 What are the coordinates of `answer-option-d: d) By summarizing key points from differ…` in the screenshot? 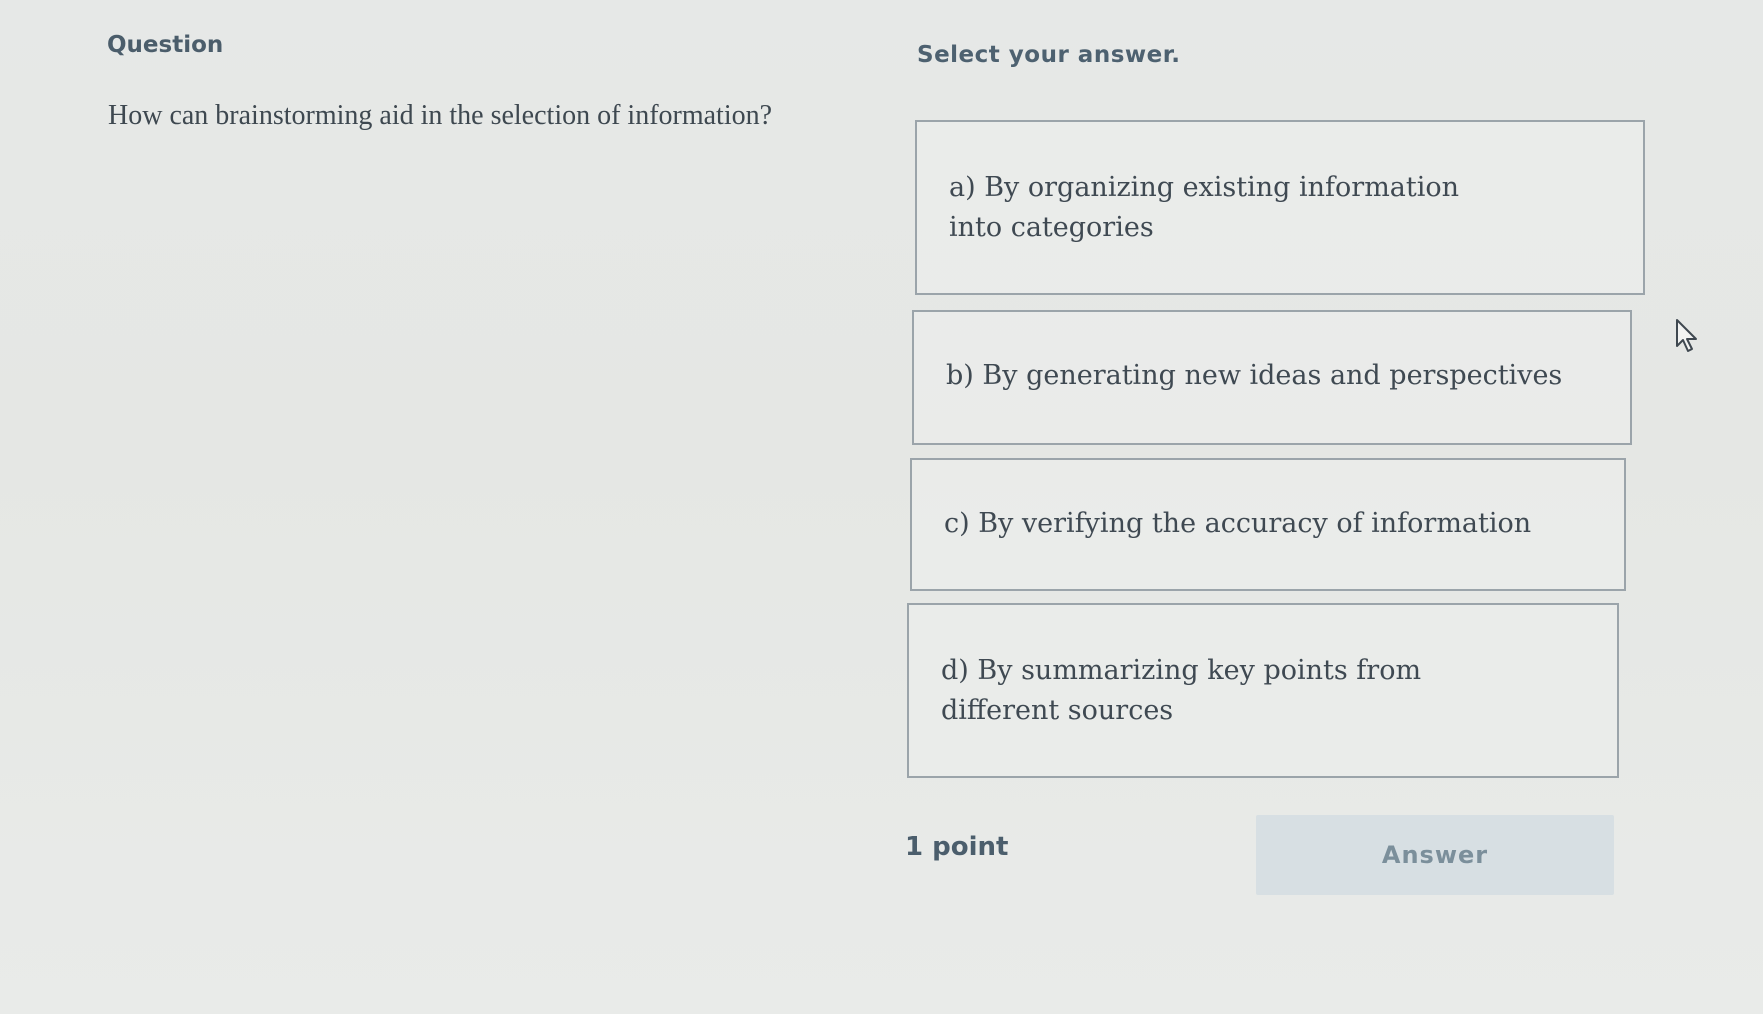 It's located at (1263, 690).